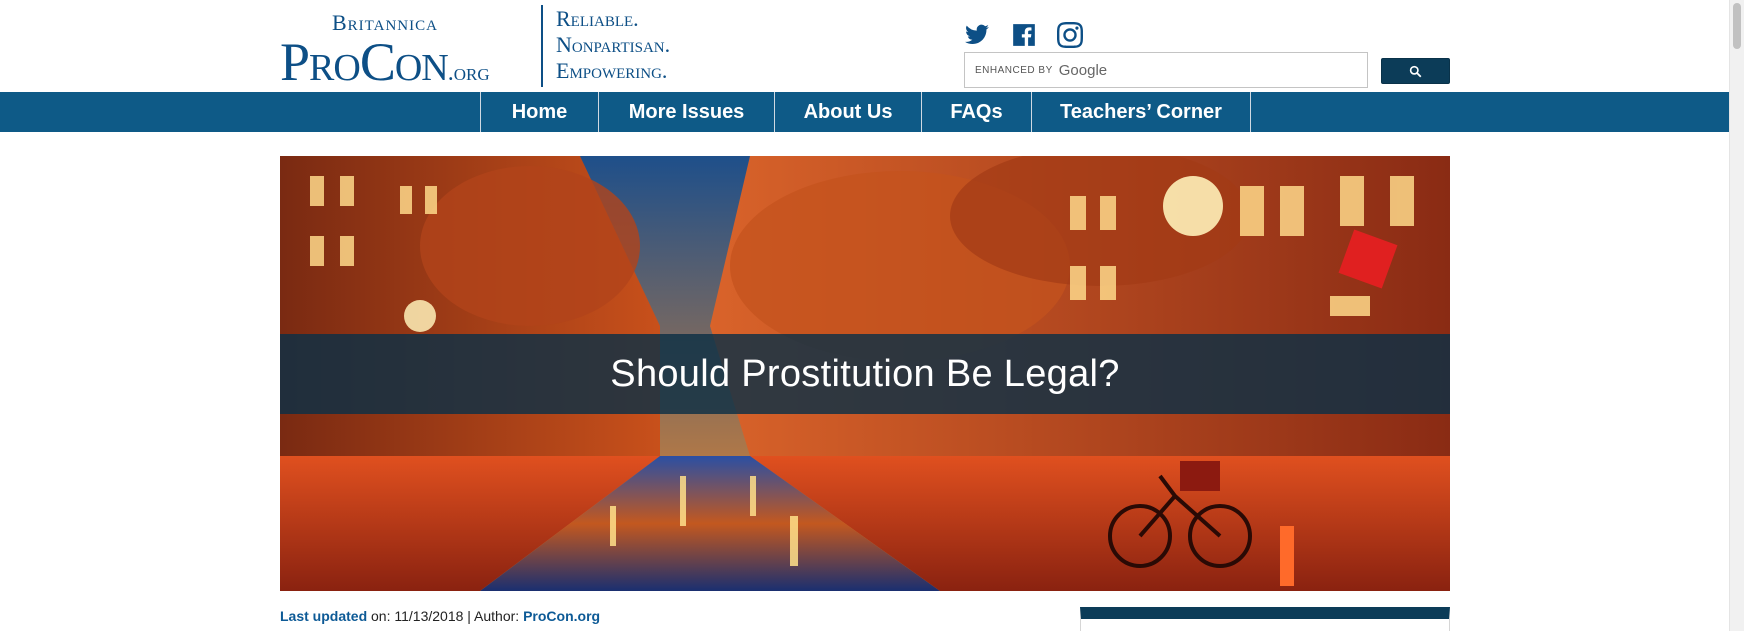 This screenshot has width=1744, height=631. I want to click on nav-item-about-us: About Us, so click(848, 112).